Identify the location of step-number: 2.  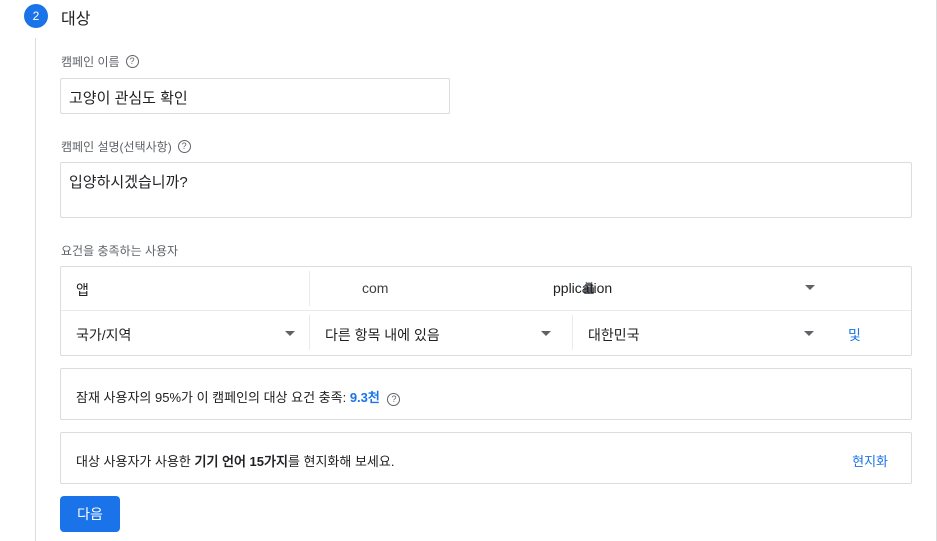
(36, 16).